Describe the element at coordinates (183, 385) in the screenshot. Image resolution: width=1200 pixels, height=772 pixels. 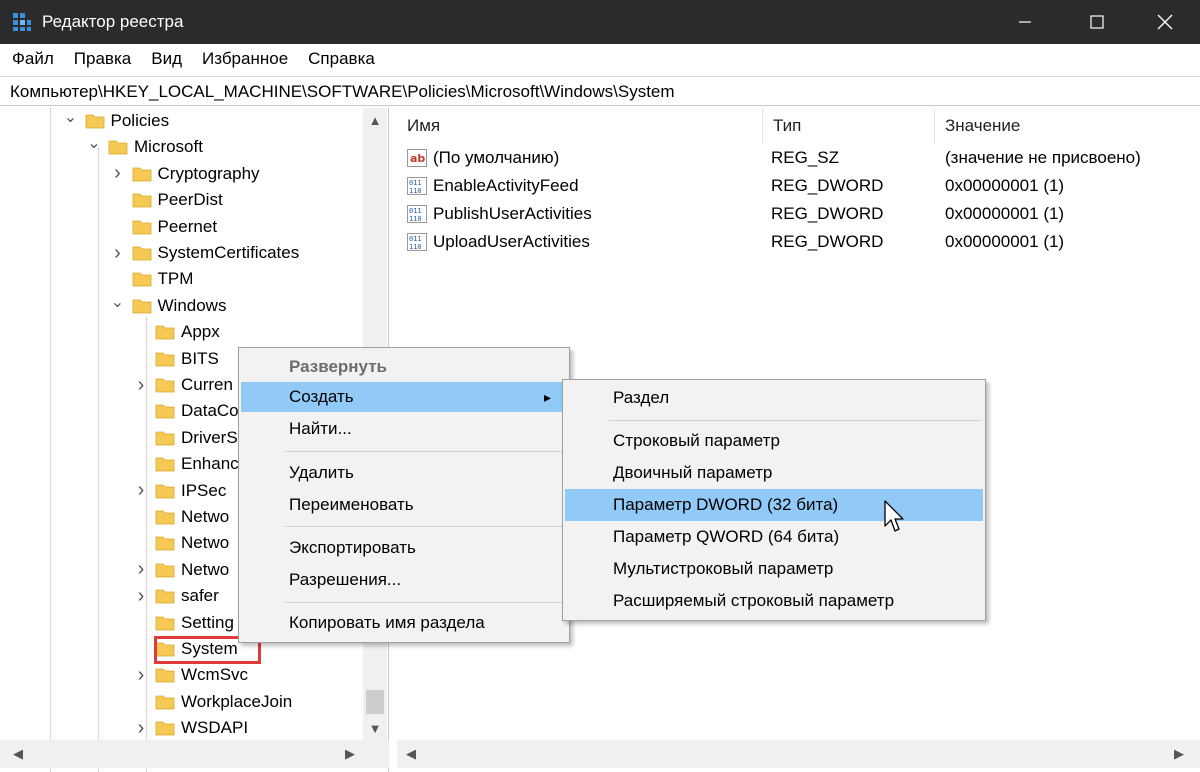
I see `tree-item: › Curren` at that location.